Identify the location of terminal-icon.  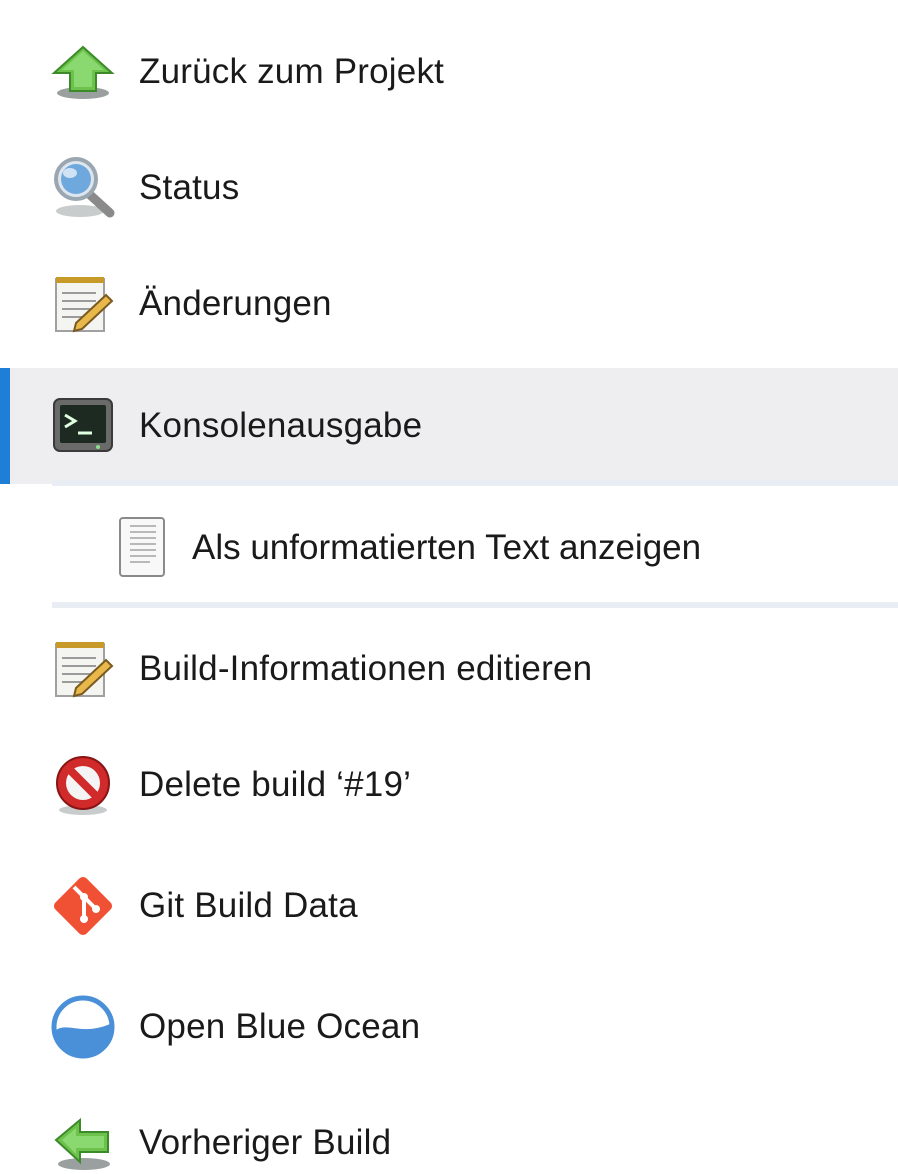
(83, 426).